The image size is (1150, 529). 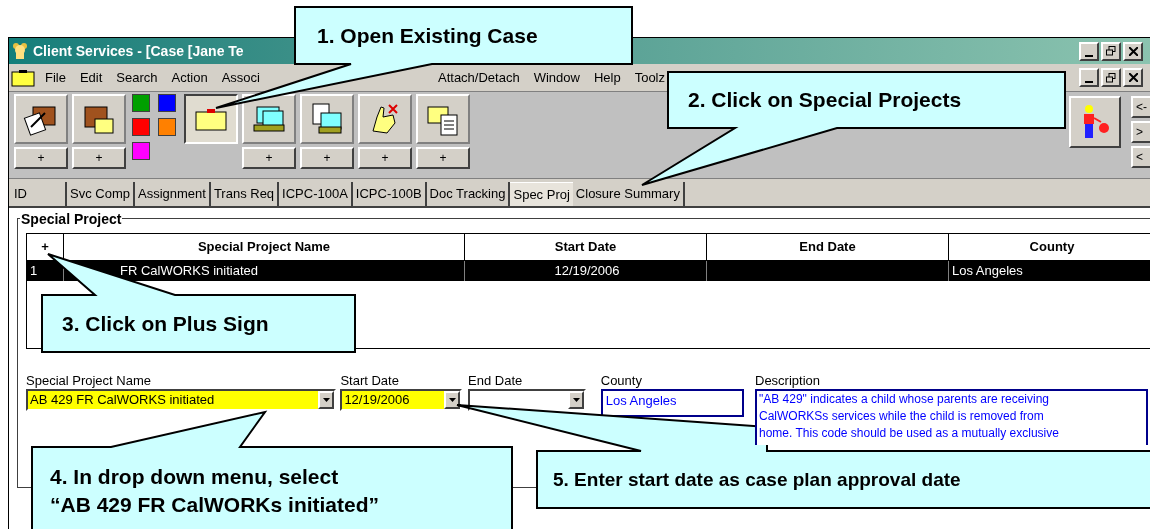 I want to click on description-field: "AB 429" indicates a child whose parents are receiving CalWORKSs services while the child is removed from home. This code should be used as a mutually exclusive, so click(x=951, y=417).